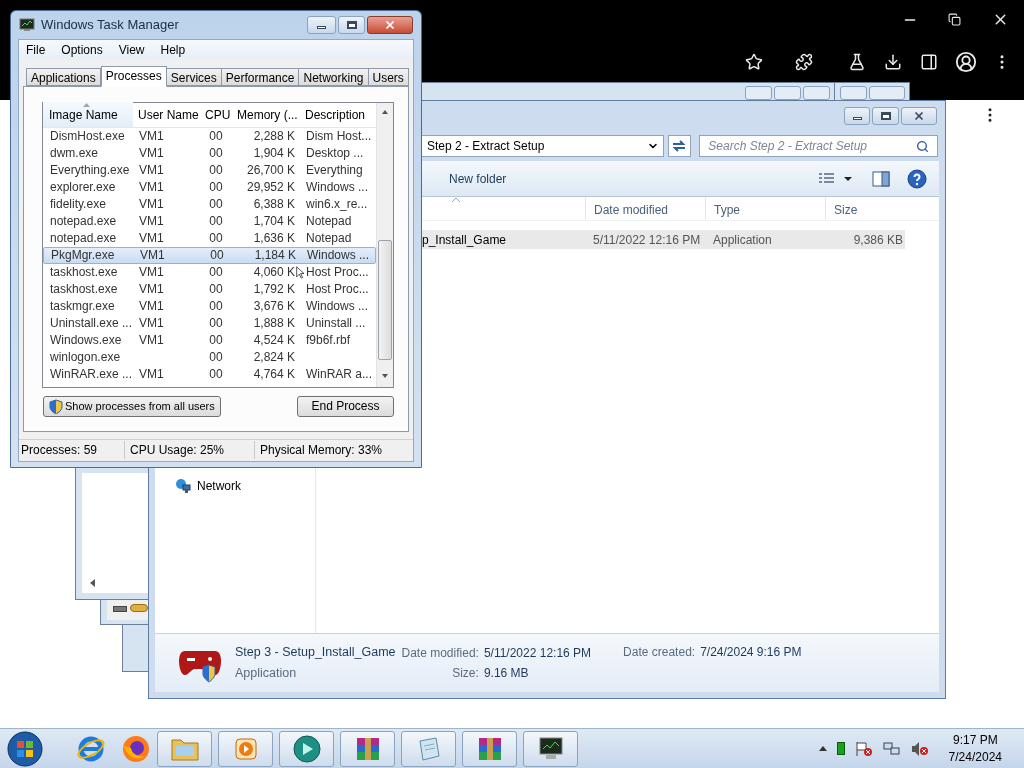 The image size is (1024, 768). What do you see at coordinates (82, 306) in the screenshot?
I see `table-cell-text: taskmgr.exe` at bounding box center [82, 306].